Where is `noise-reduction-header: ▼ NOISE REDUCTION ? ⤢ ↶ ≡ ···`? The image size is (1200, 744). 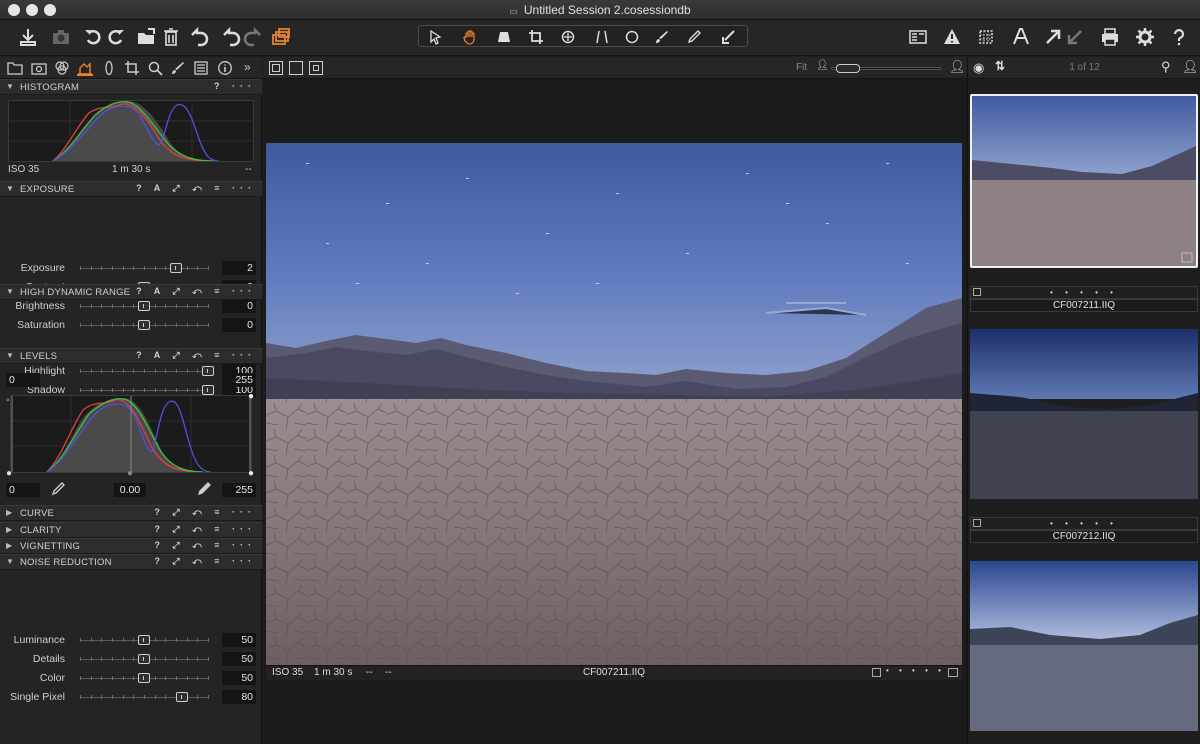
noise-reduction-header: ▼ NOISE REDUCTION ? ⤢ ↶ ≡ ··· is located at coordinates (131, 562).